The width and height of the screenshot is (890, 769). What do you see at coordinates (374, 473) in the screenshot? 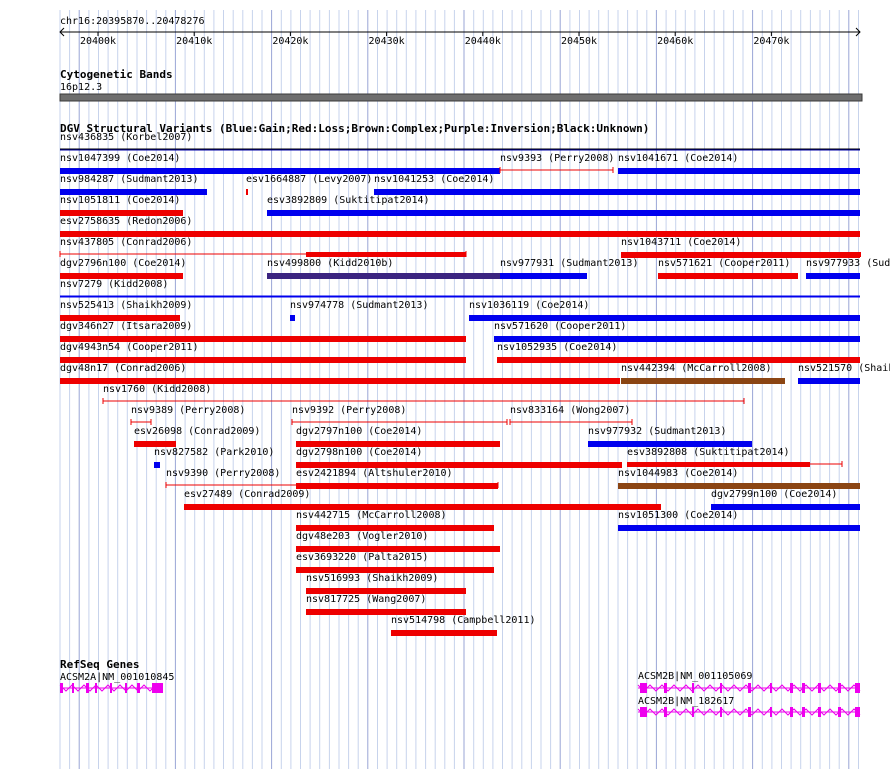
I see `dgv-feature-label: esv2421894 (Altshuler2010)` at bounding box center [374, 473].